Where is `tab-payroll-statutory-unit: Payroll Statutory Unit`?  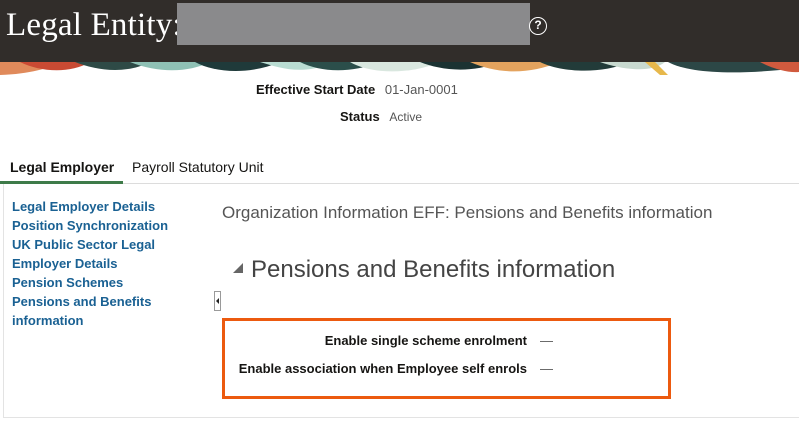
tab-payroll-statutory-unit: Payroll Statutory Unit is located at coordinates (198, 171).